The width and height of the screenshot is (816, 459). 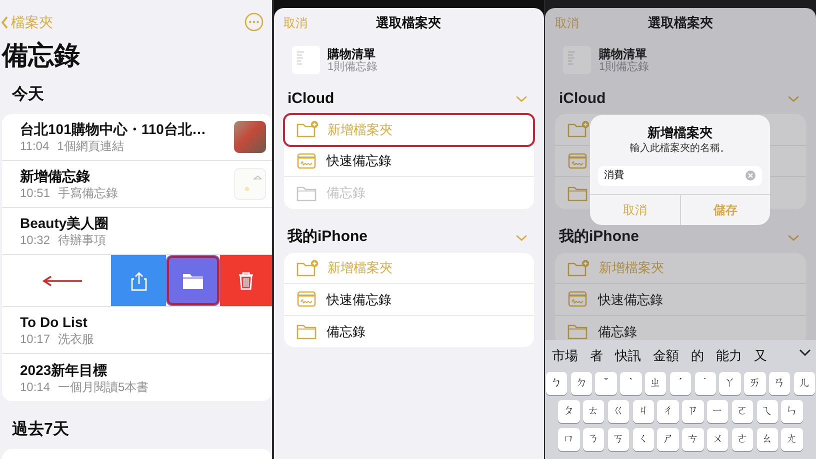 I want to click on folder-label: 備忘錄, so click(x=346, y=193).